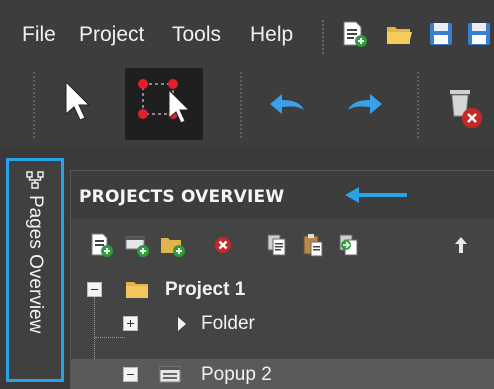  I want to click on menu-tools: Tools, so click(196, 35).